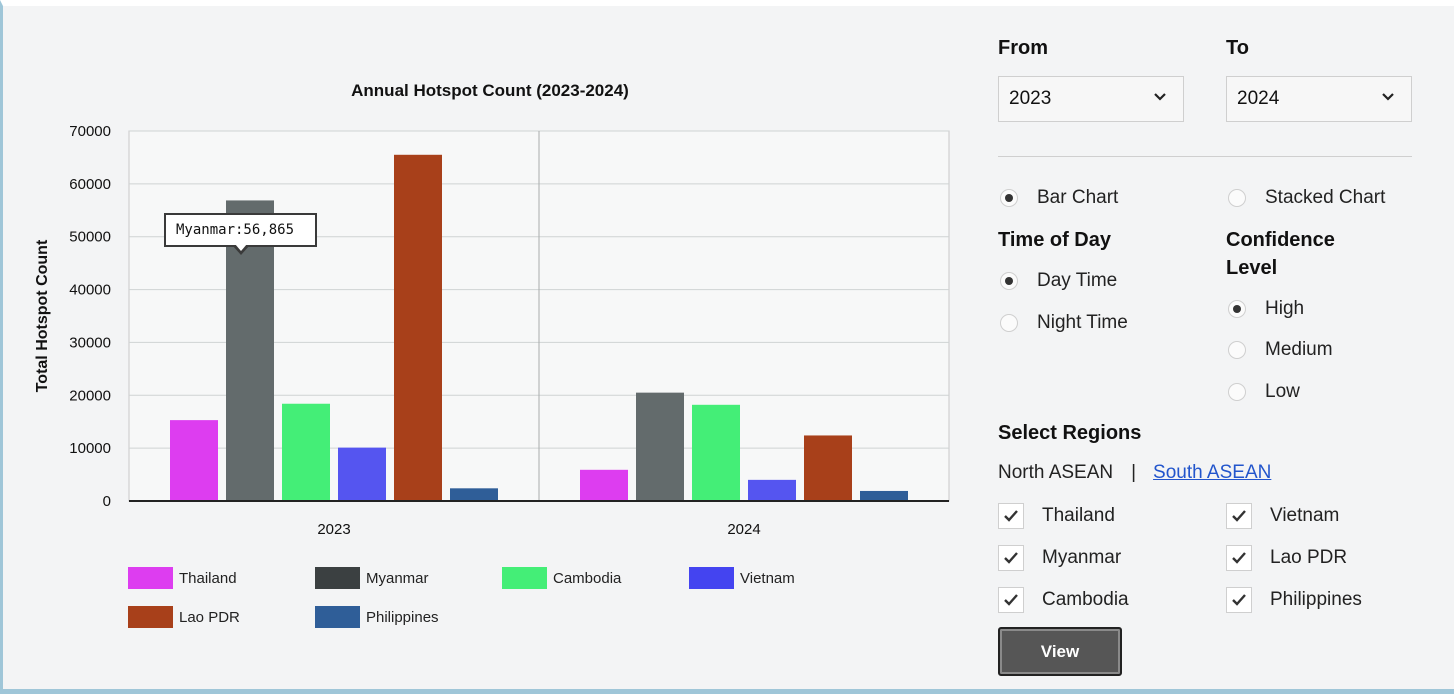  What do you see at coordinates (306, 452) in the screenshot?
I see `bar-cambodia-2023` at bounding box center [306, 452].